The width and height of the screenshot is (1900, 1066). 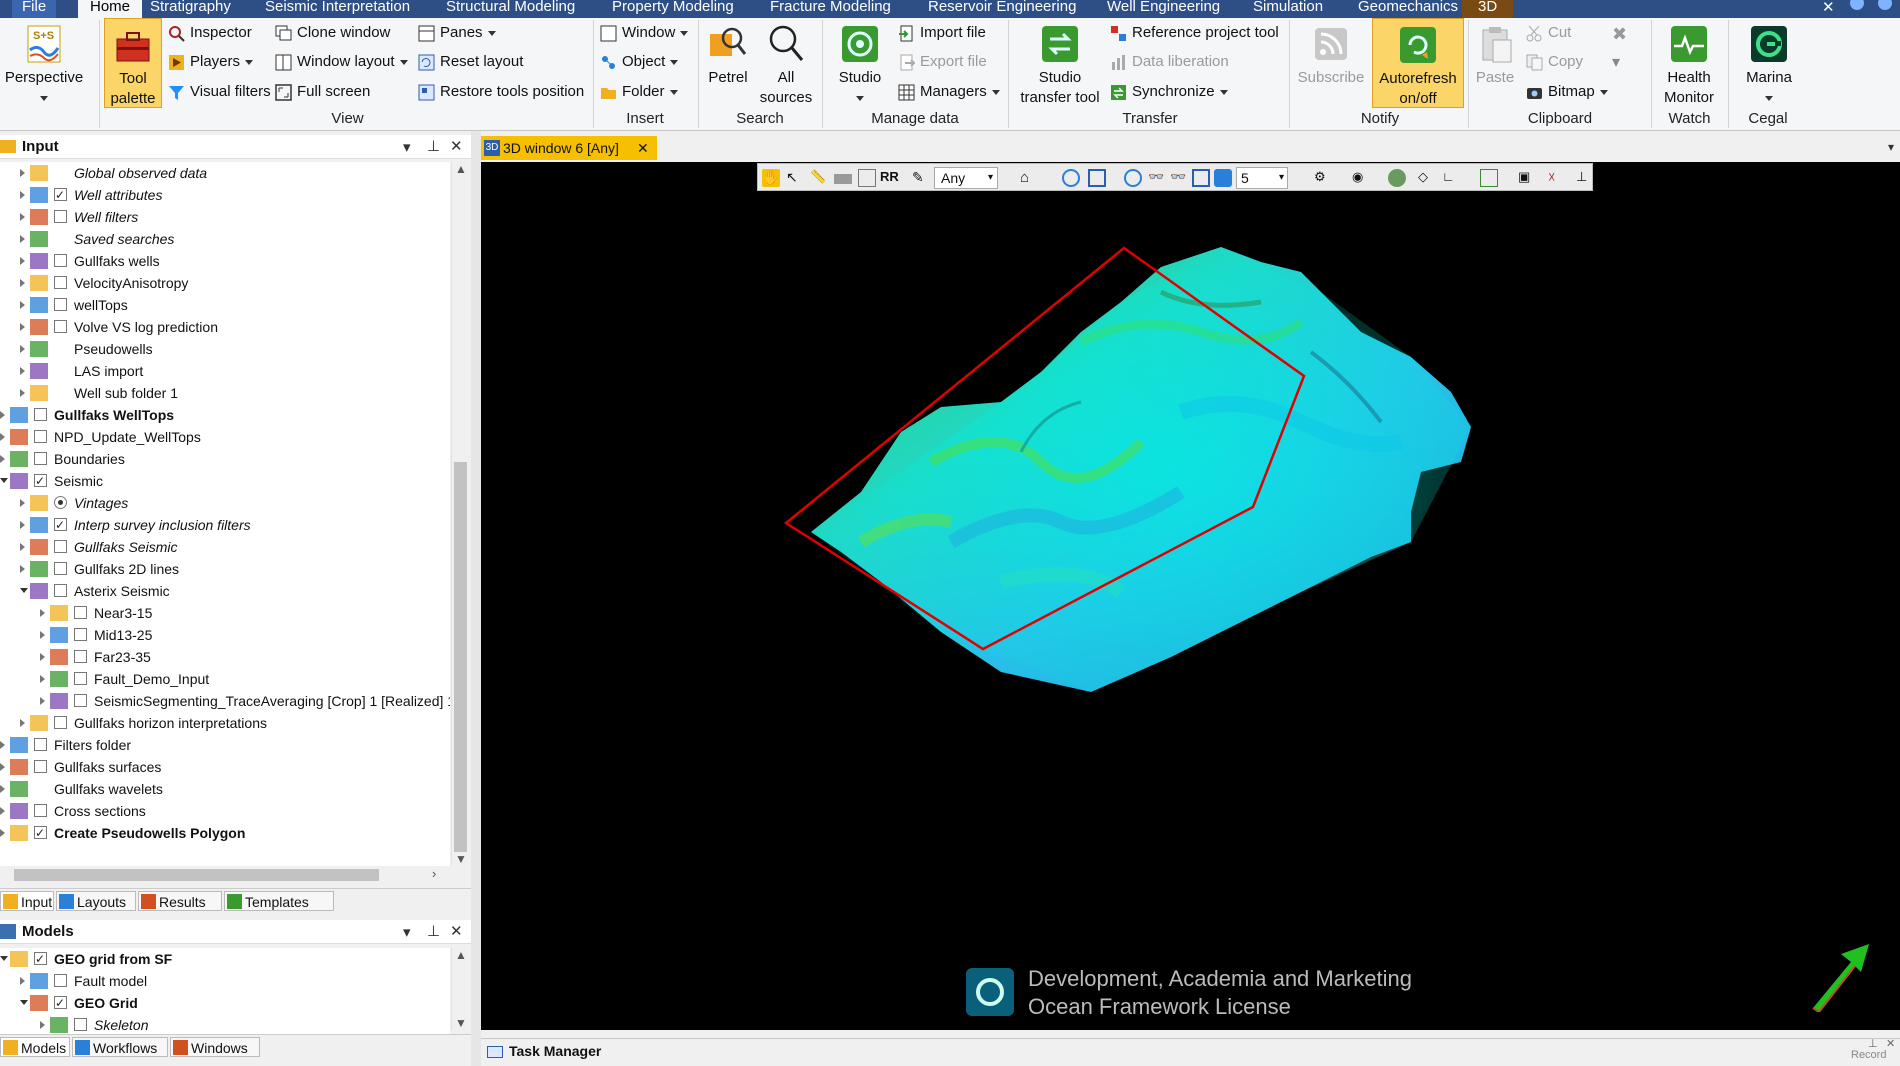 What do you see at coordinates (1169, 92) in the screenshot?
I see `synchronize-button: Synchronize` at bounding box center [1169, 92].